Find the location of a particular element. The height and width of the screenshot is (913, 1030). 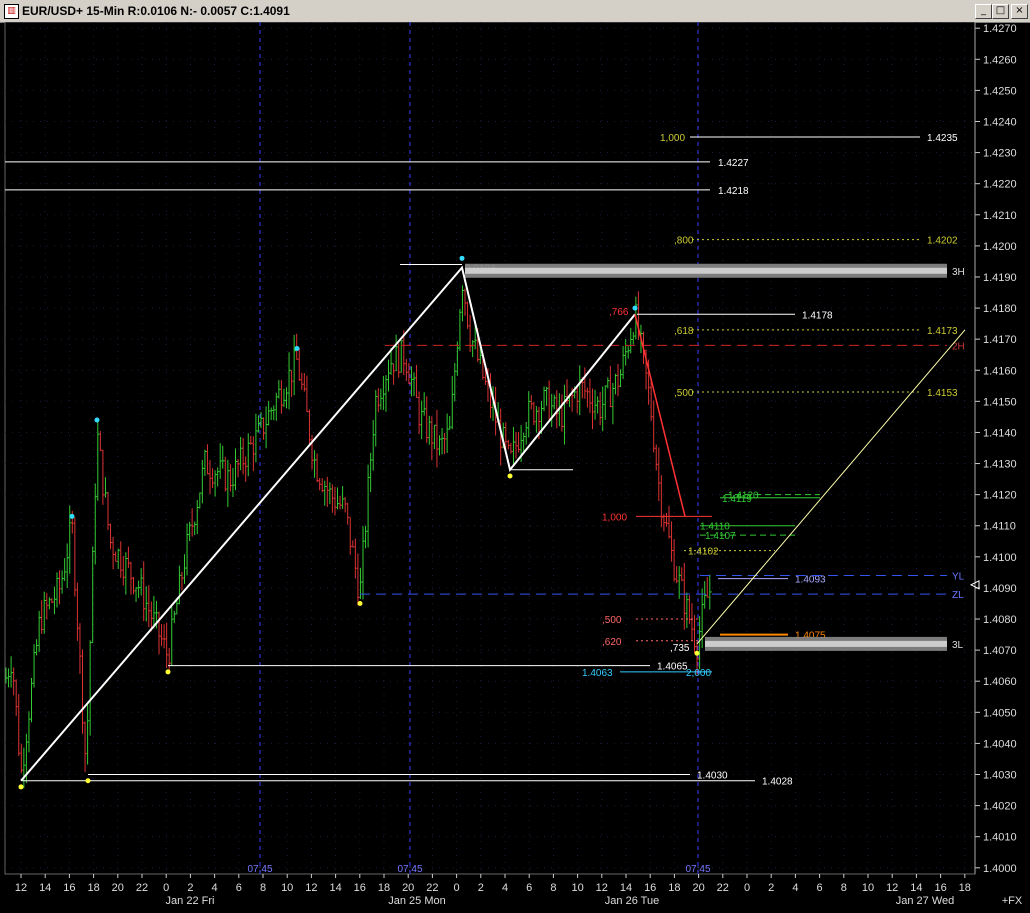

price-level-label: 1.4063 is located at coordinates (597, 673).